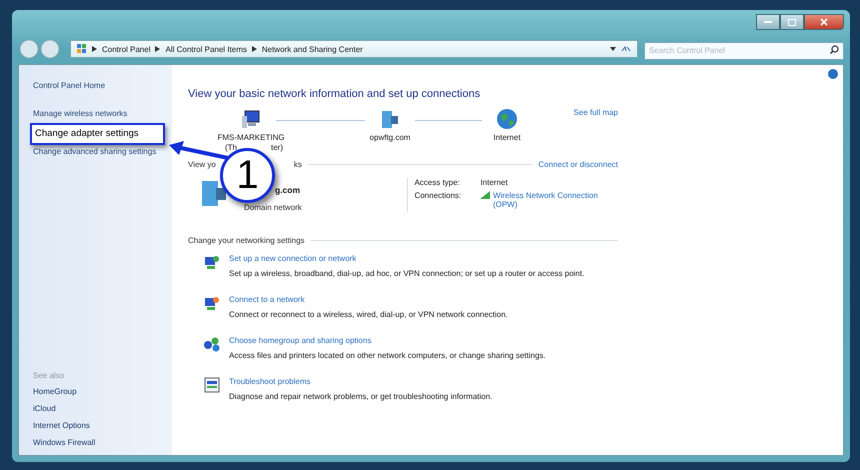  I want to click on search-field: Search Control Panel, so click(744, 51).